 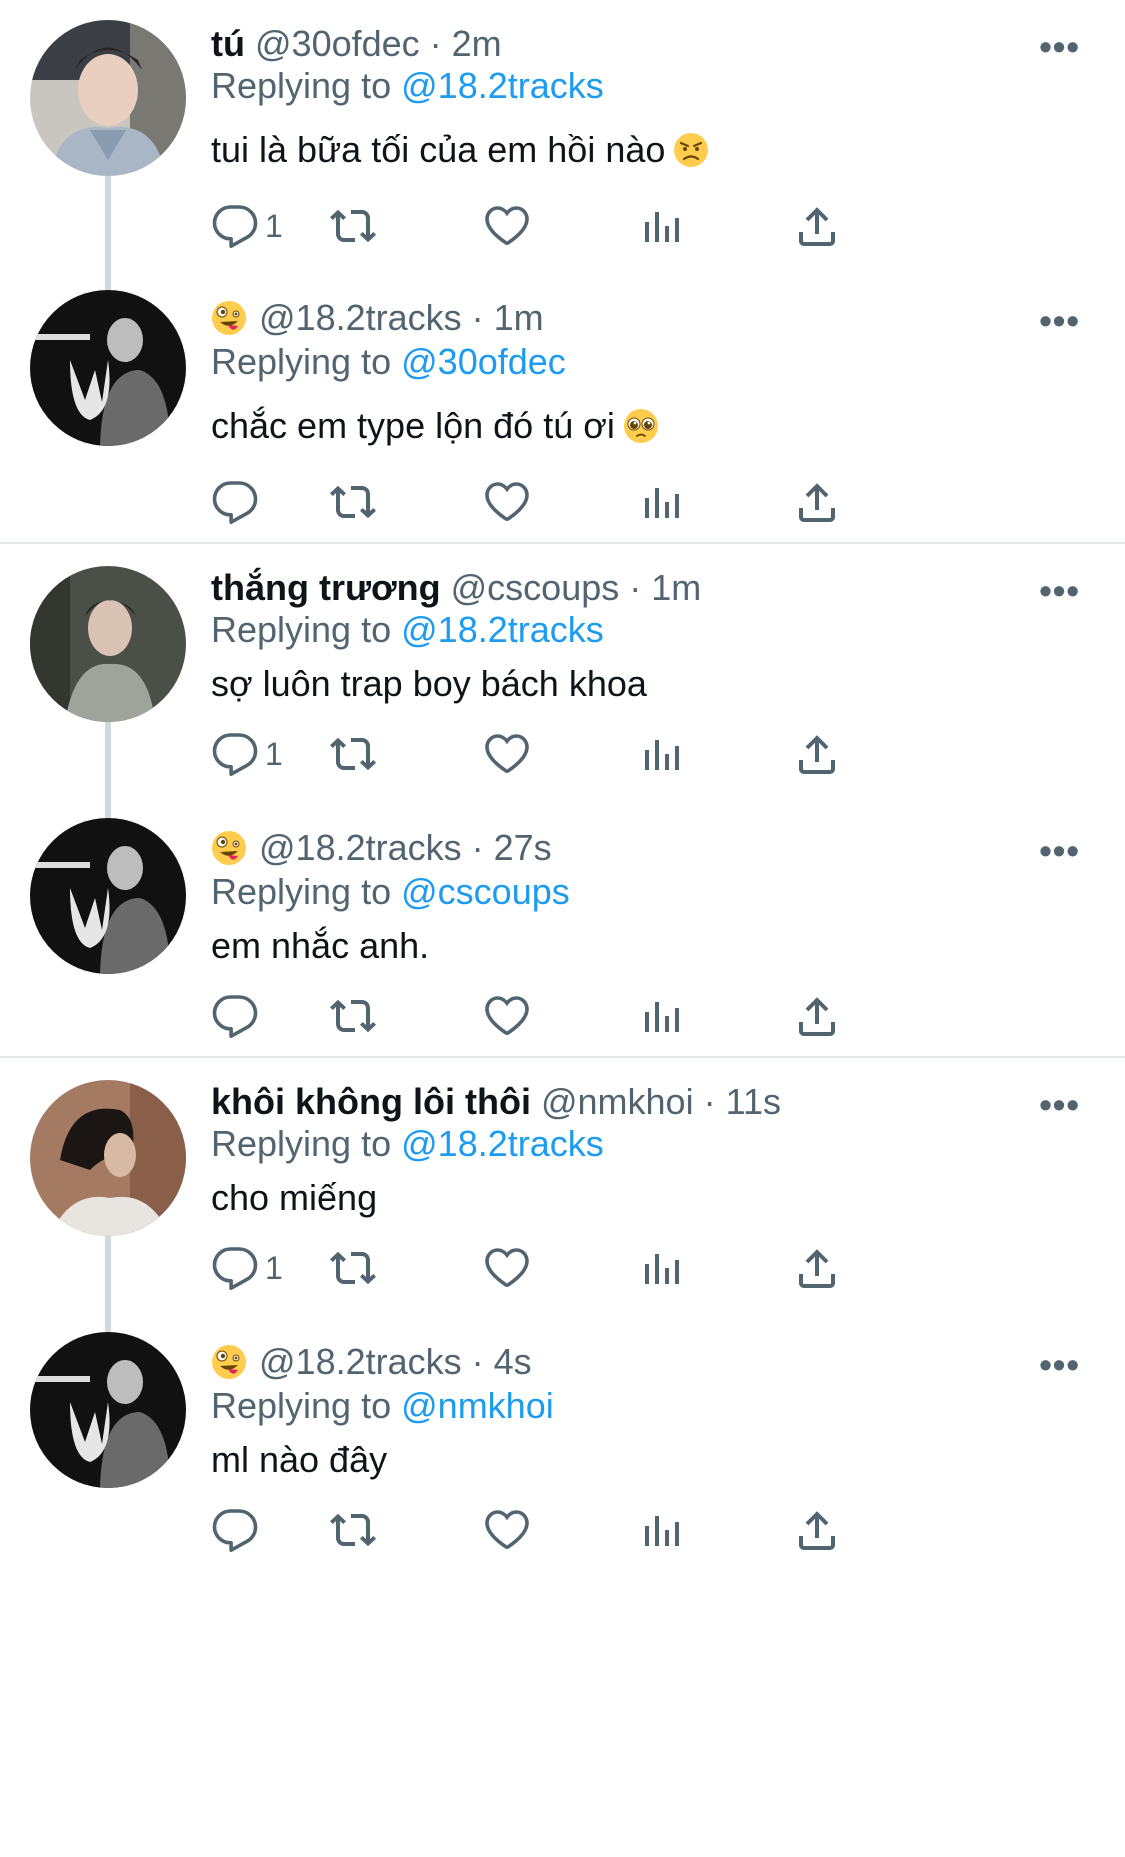 I want to click on display-name: thắng trương, so click(x=326, y=587).